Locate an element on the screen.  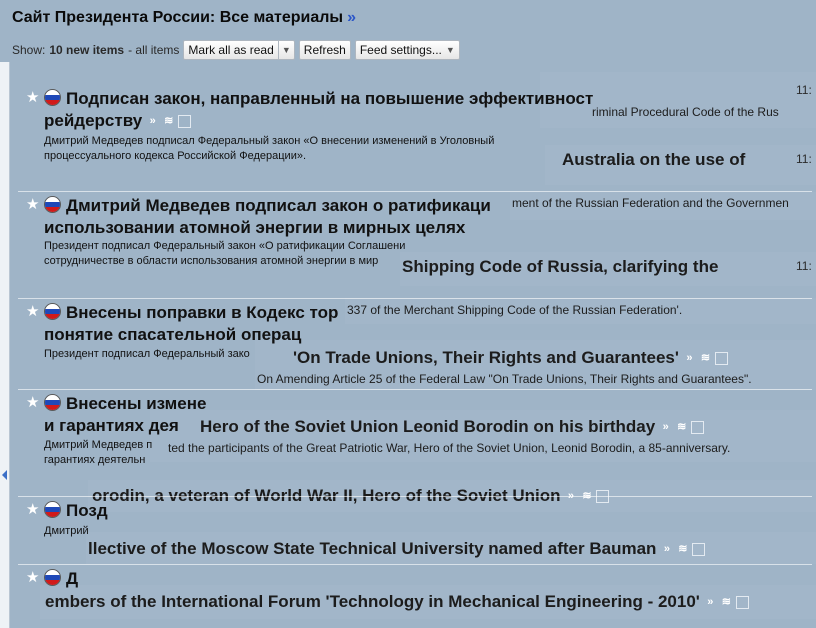
all-items-filter: - all items is located at coordinates (153, 50).